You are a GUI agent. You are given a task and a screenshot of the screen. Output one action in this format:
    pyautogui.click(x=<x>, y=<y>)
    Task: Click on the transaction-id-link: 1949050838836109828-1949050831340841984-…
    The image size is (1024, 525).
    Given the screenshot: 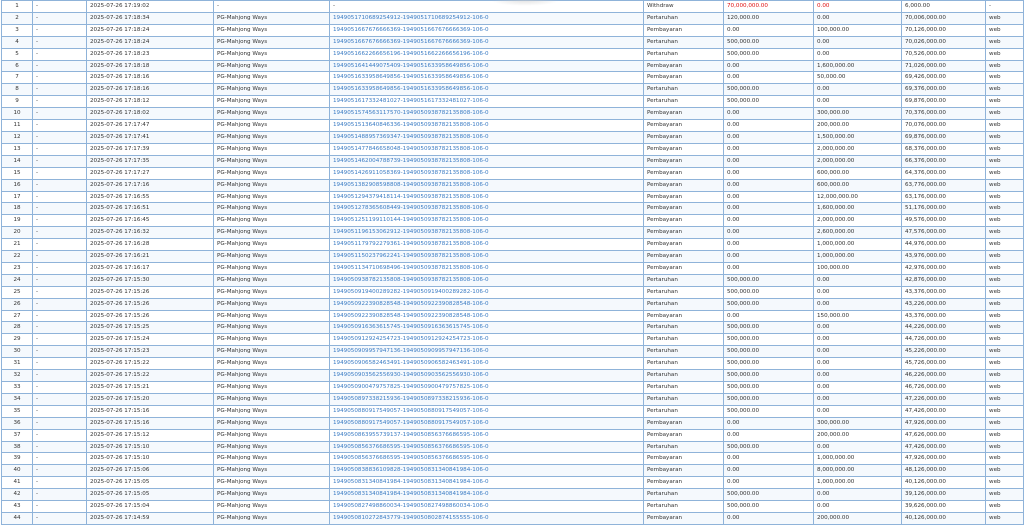 What is the action you would take?
    pyautogui.click(x=486, y=471)
    